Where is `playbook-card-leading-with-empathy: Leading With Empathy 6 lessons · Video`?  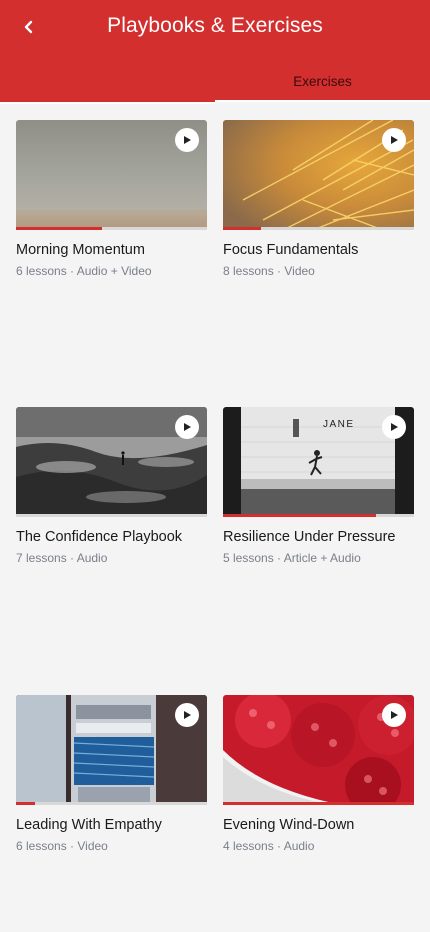 playbook-card-leading-with-empathy: Leading With Empathy 6 lessons · Video is located at coordinates (111, 774).